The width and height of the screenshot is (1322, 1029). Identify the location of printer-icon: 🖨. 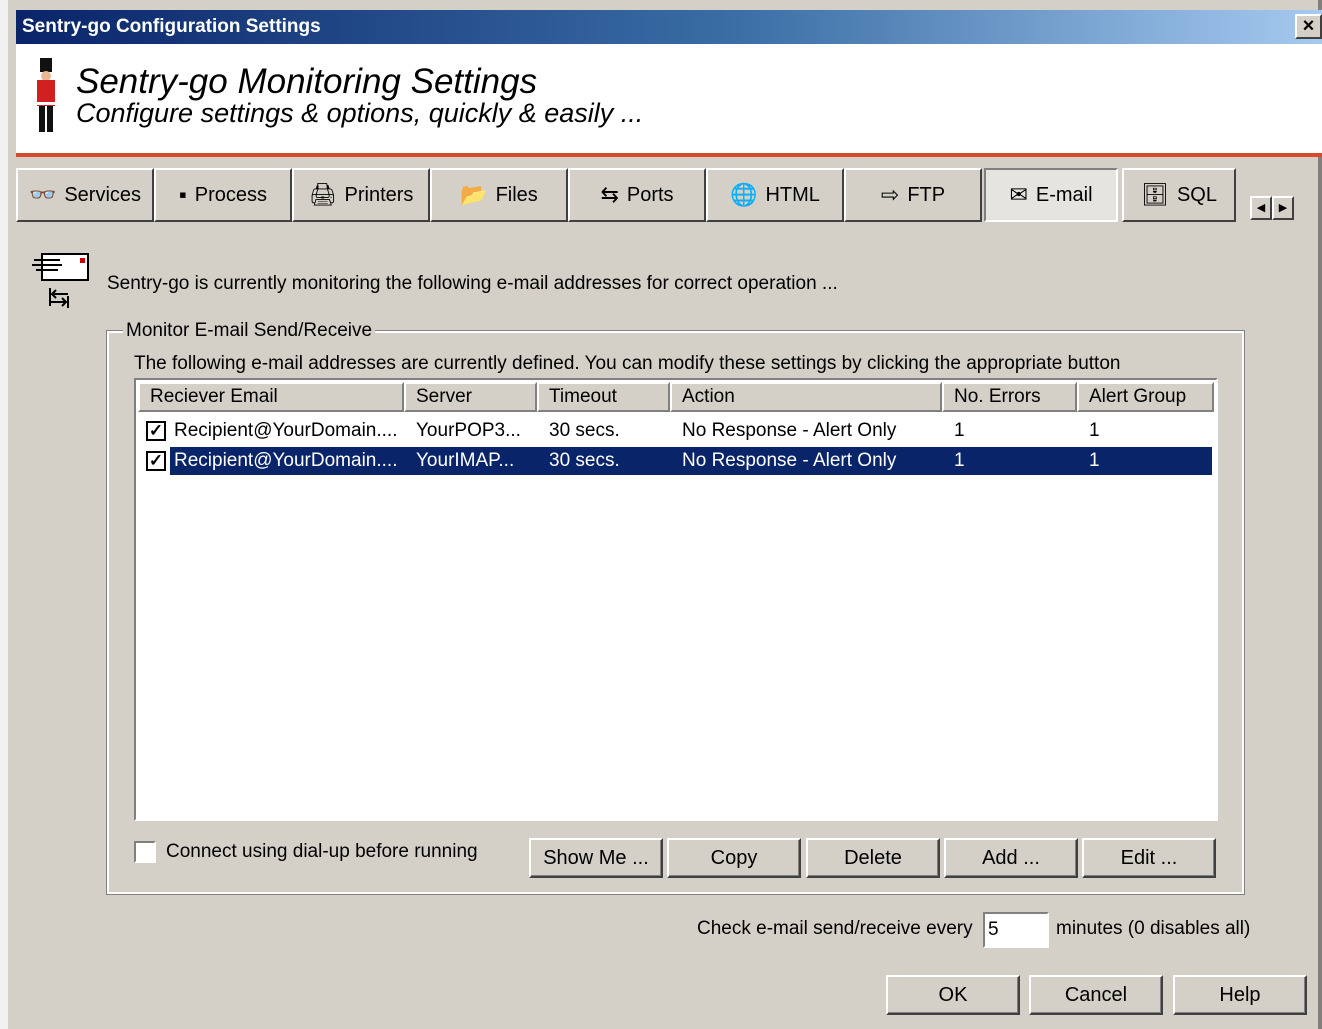
(322, 194).